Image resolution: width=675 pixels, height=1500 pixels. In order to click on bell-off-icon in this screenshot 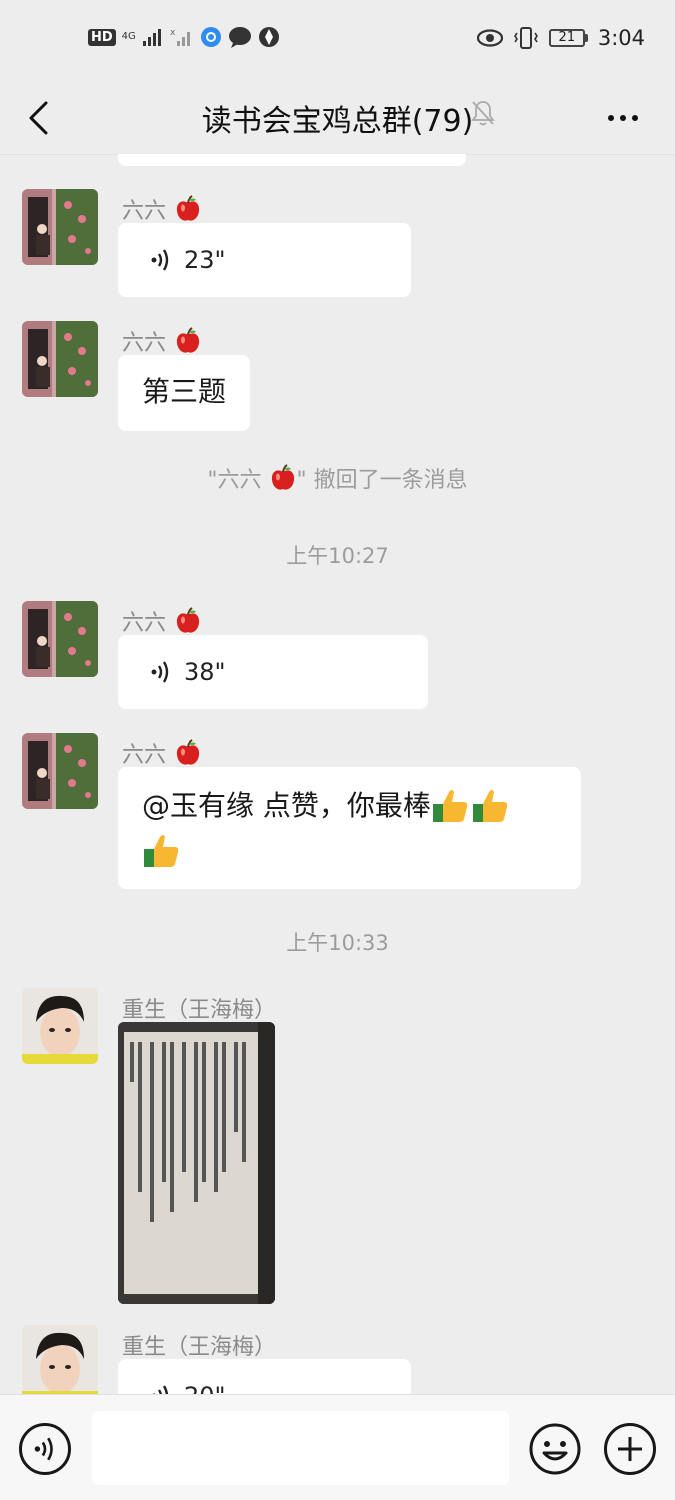, I will do `click(483, 115)`.